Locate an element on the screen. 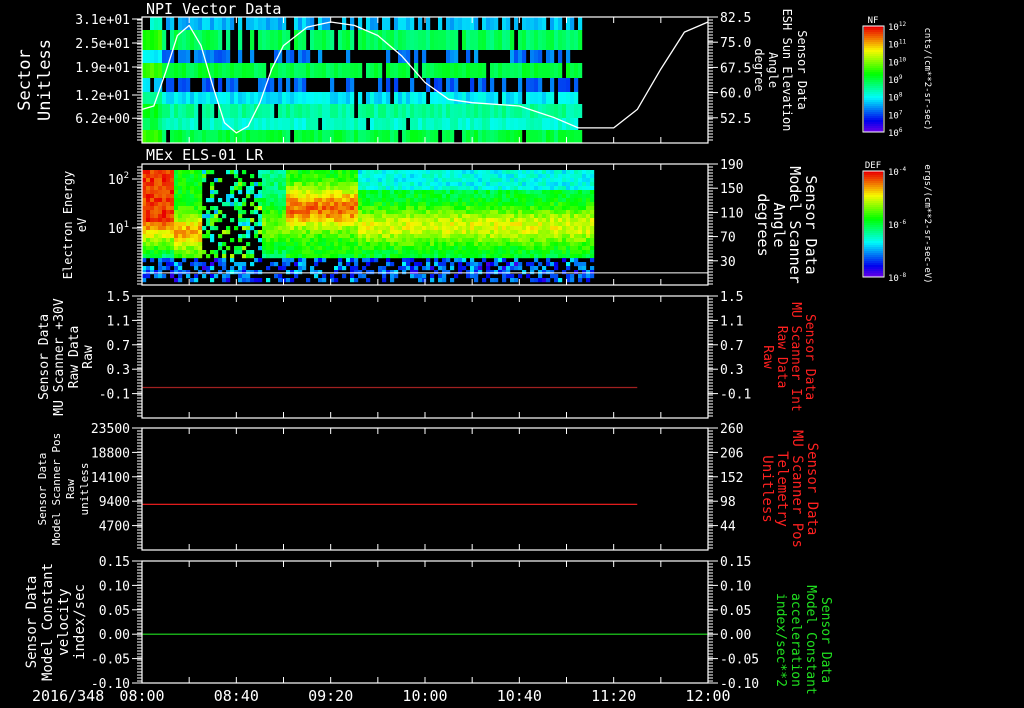 The height and width of the screenshot is (708, 1024). right-tick-label: 0.00 is located at coordinates (735, 635).